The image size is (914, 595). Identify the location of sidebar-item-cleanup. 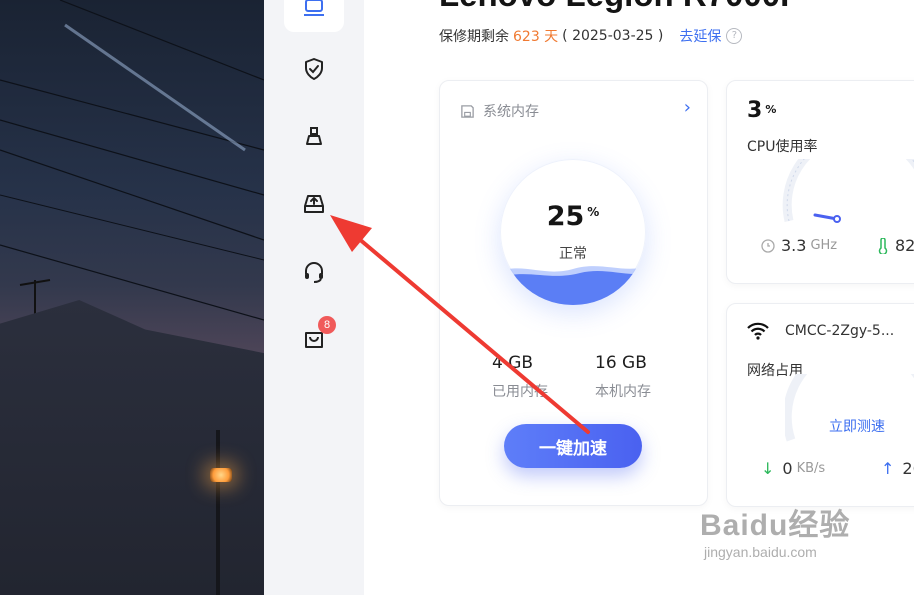
(314, 137).